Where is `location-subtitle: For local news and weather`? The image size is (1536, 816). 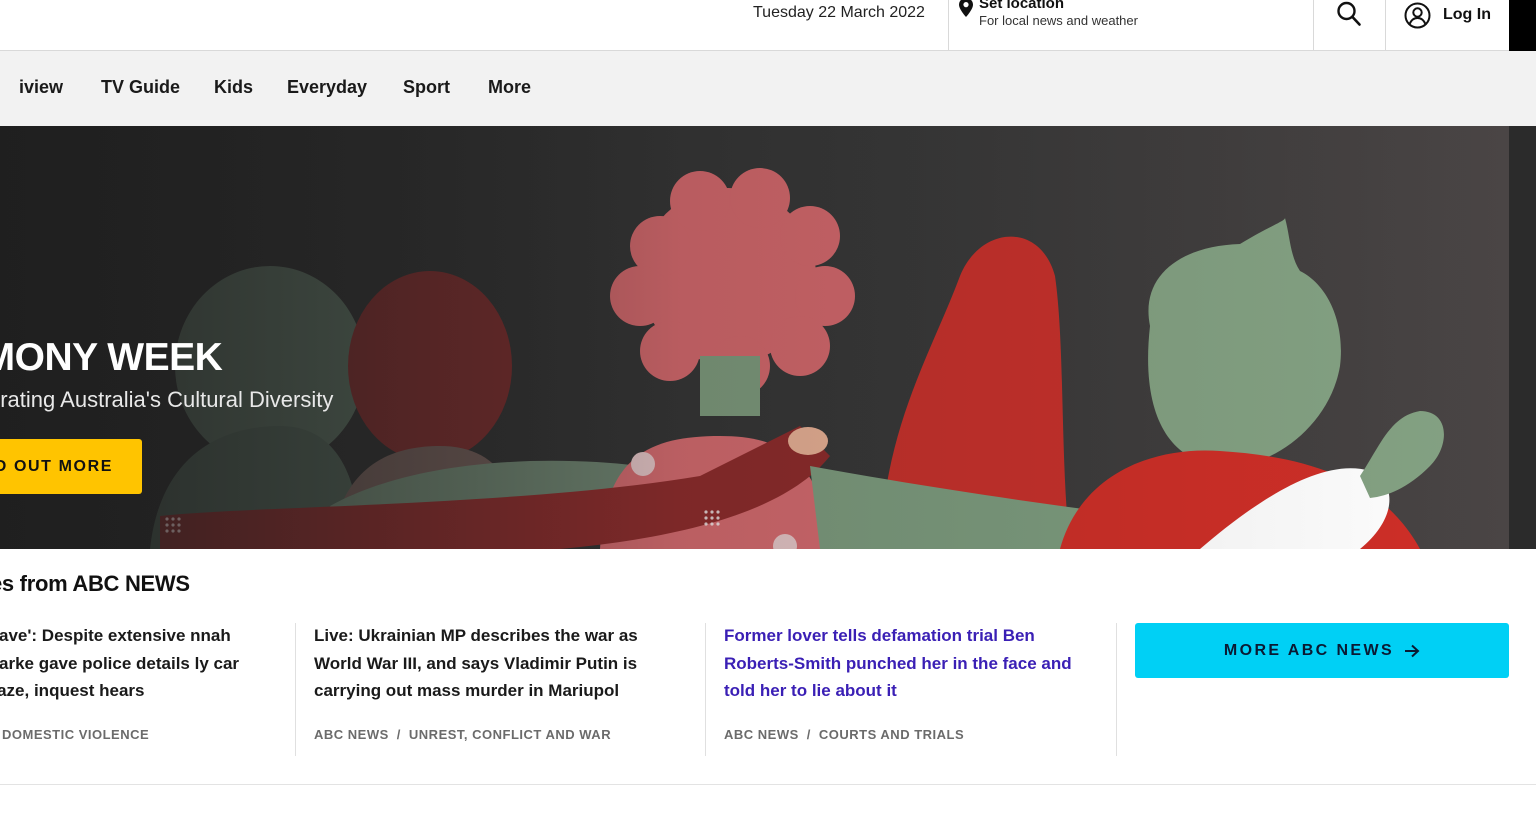
location-subtitle: For local news and weather is located at coordinates (1058, 20).